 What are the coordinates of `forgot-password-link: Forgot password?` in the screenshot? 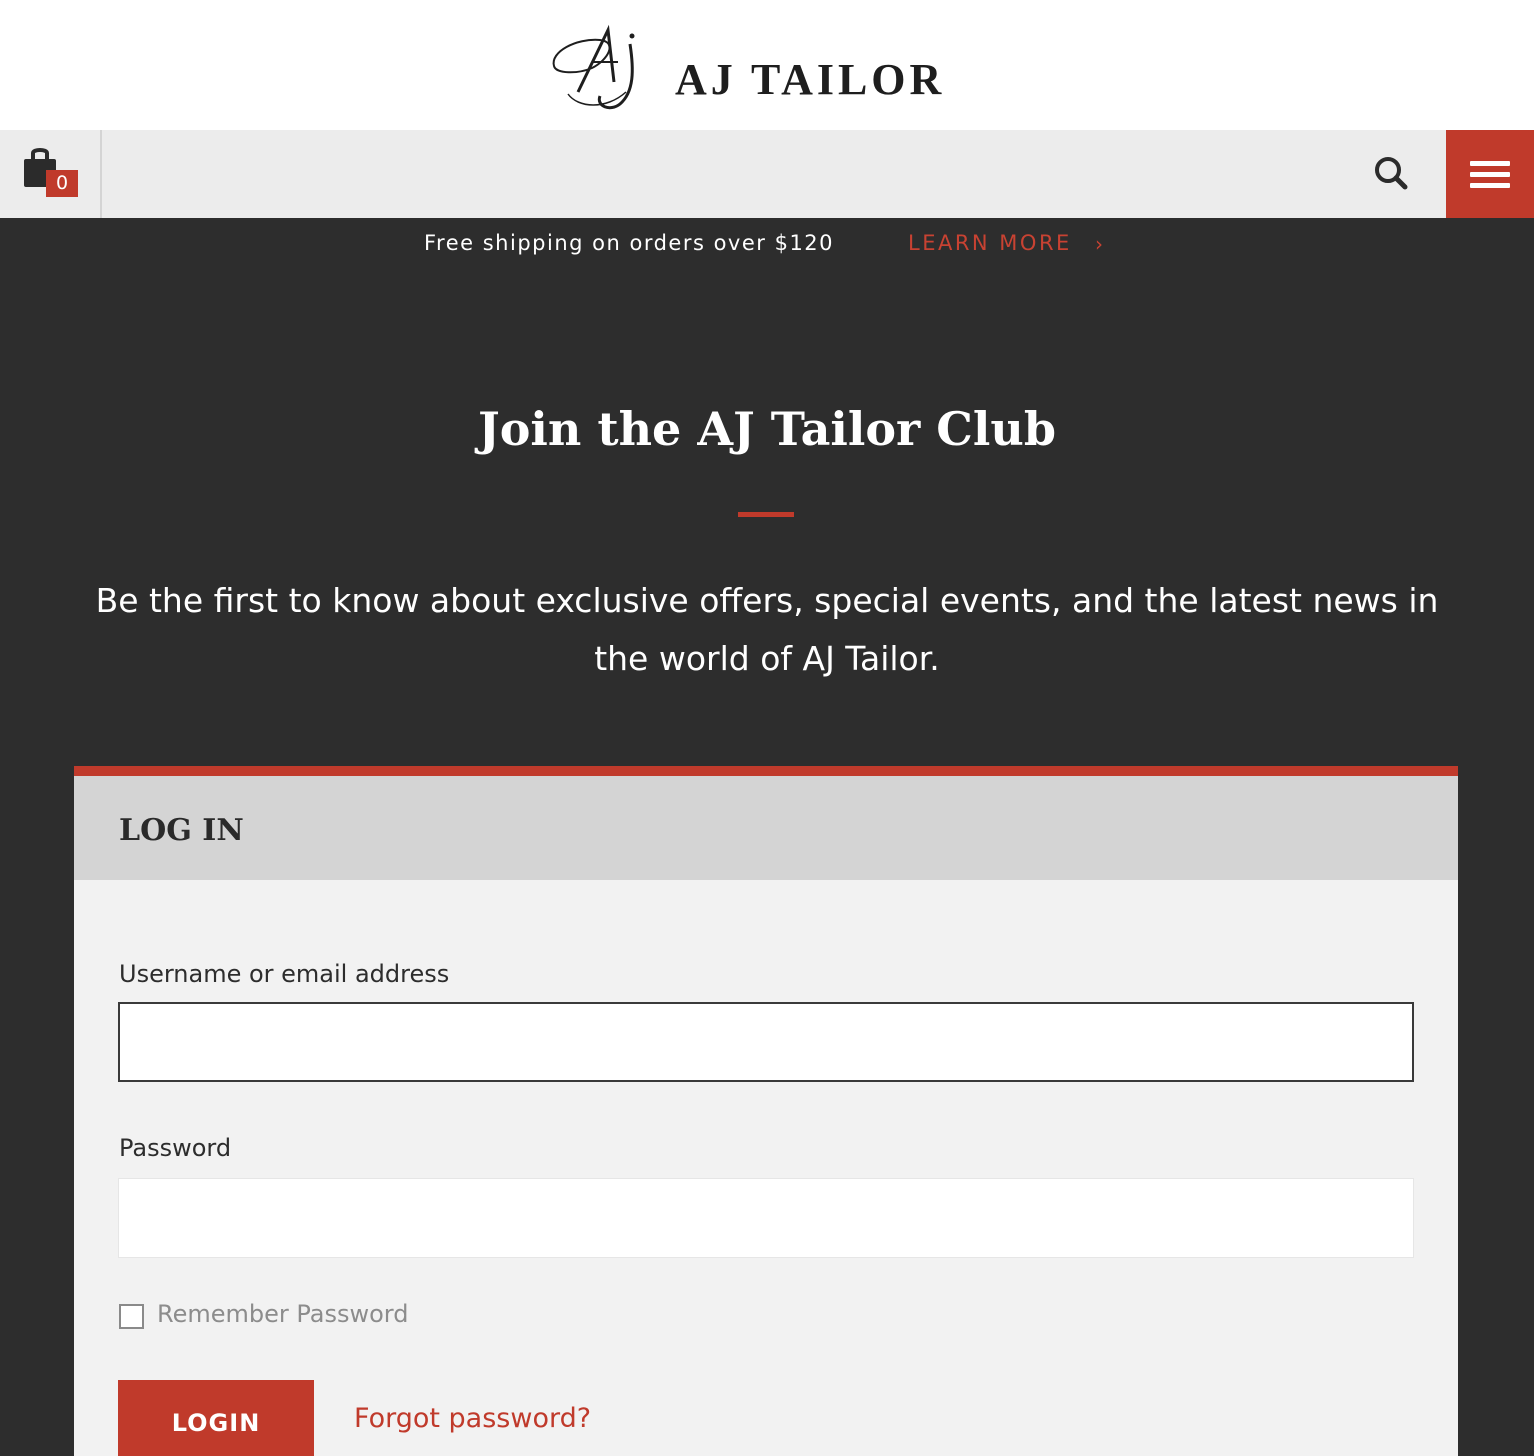 It's located at (472, 1418).